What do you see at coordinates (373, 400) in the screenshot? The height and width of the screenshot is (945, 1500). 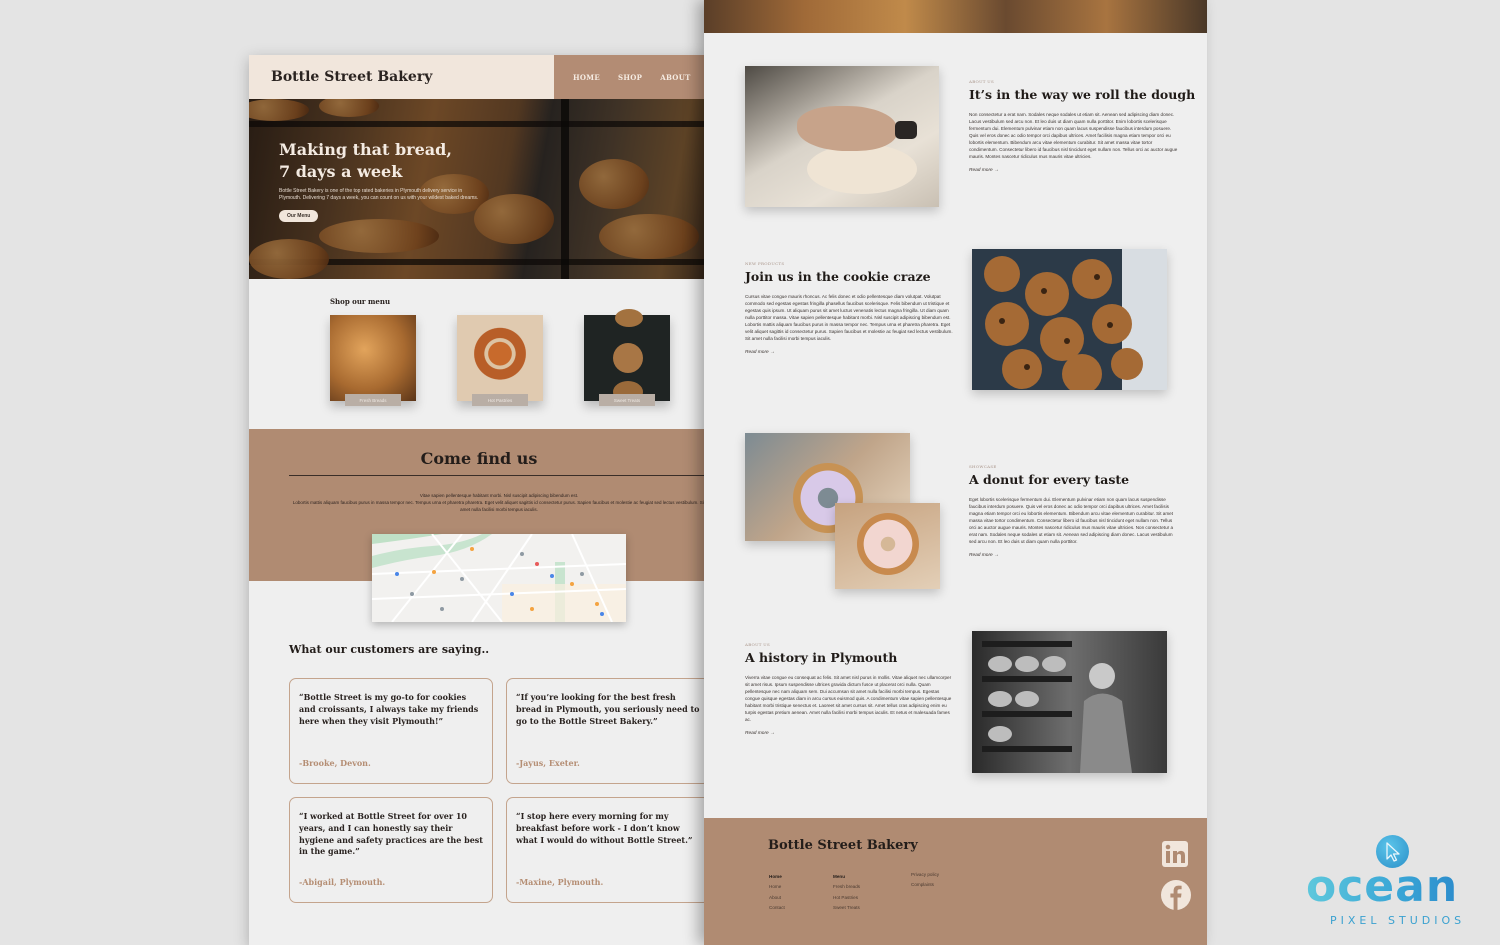 I see `menu-card-label: Fresh Breads` at bounding box center [373, 400].